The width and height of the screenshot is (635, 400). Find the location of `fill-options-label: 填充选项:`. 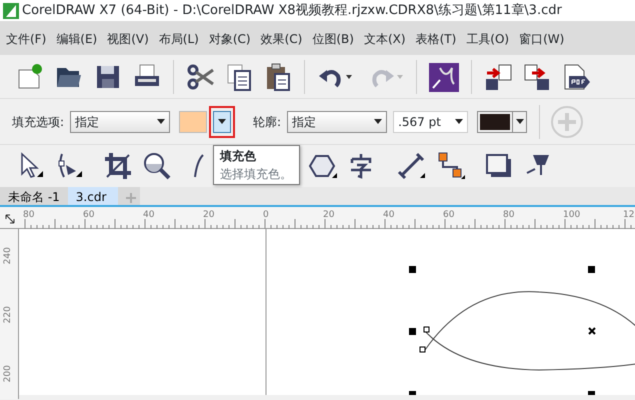

fill-options-label: 填充选项: is located at coordinates (38, 122).